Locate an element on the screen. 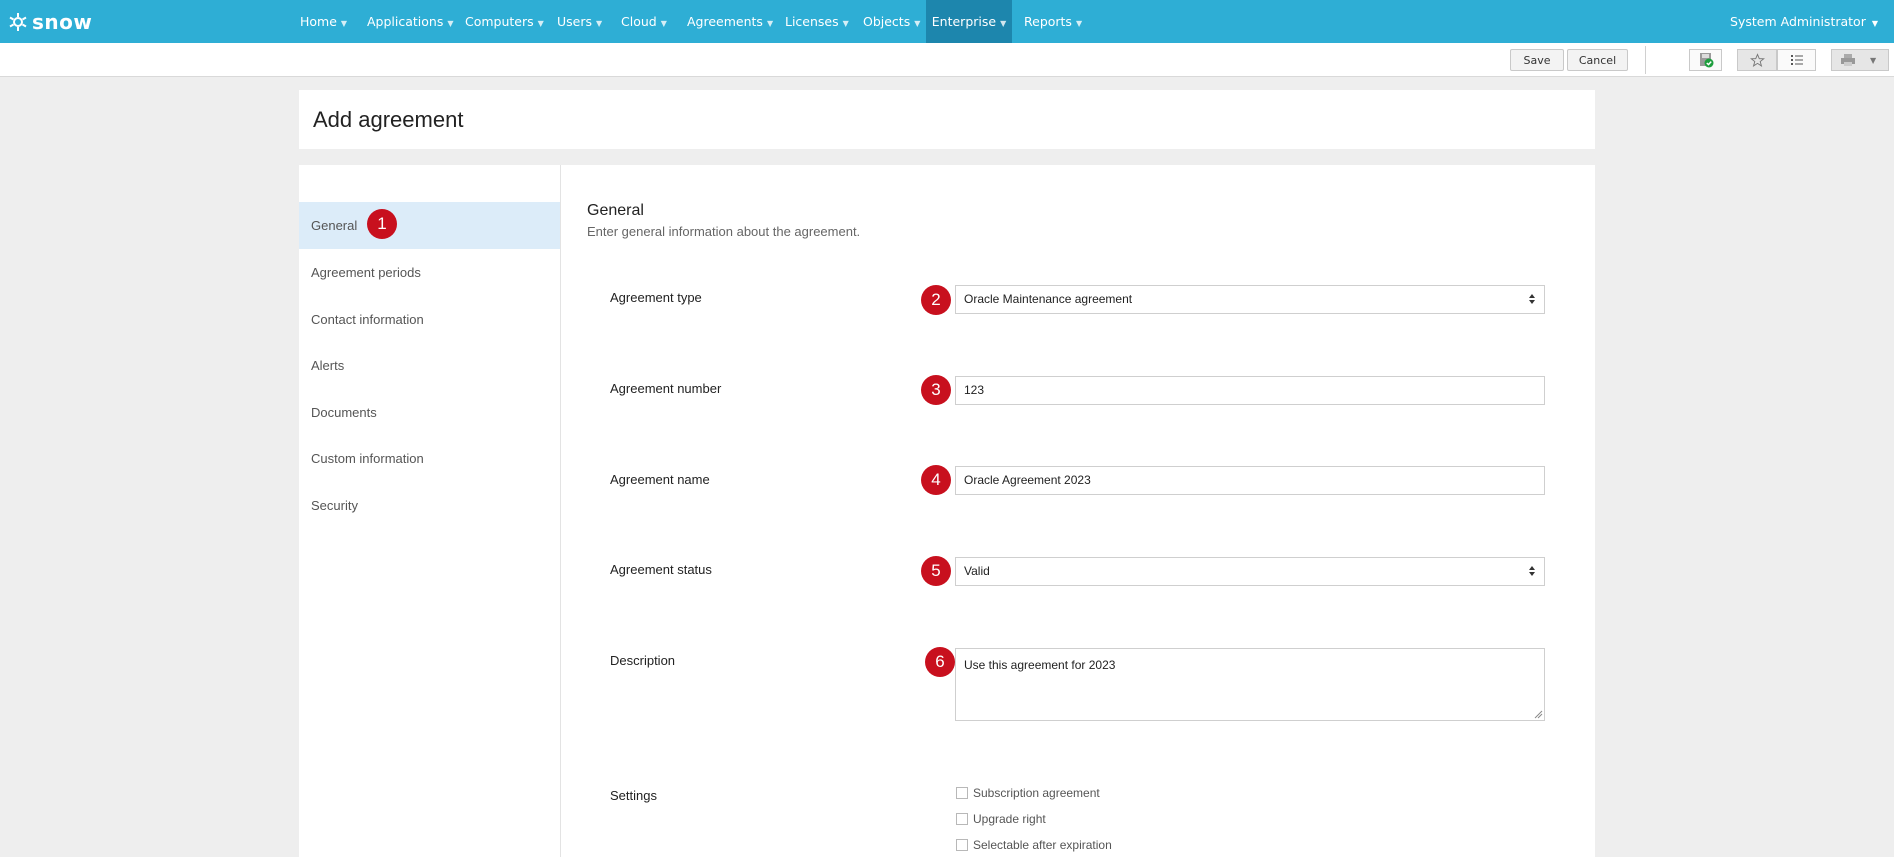  print-icon is located at coordinates (1848, 60).